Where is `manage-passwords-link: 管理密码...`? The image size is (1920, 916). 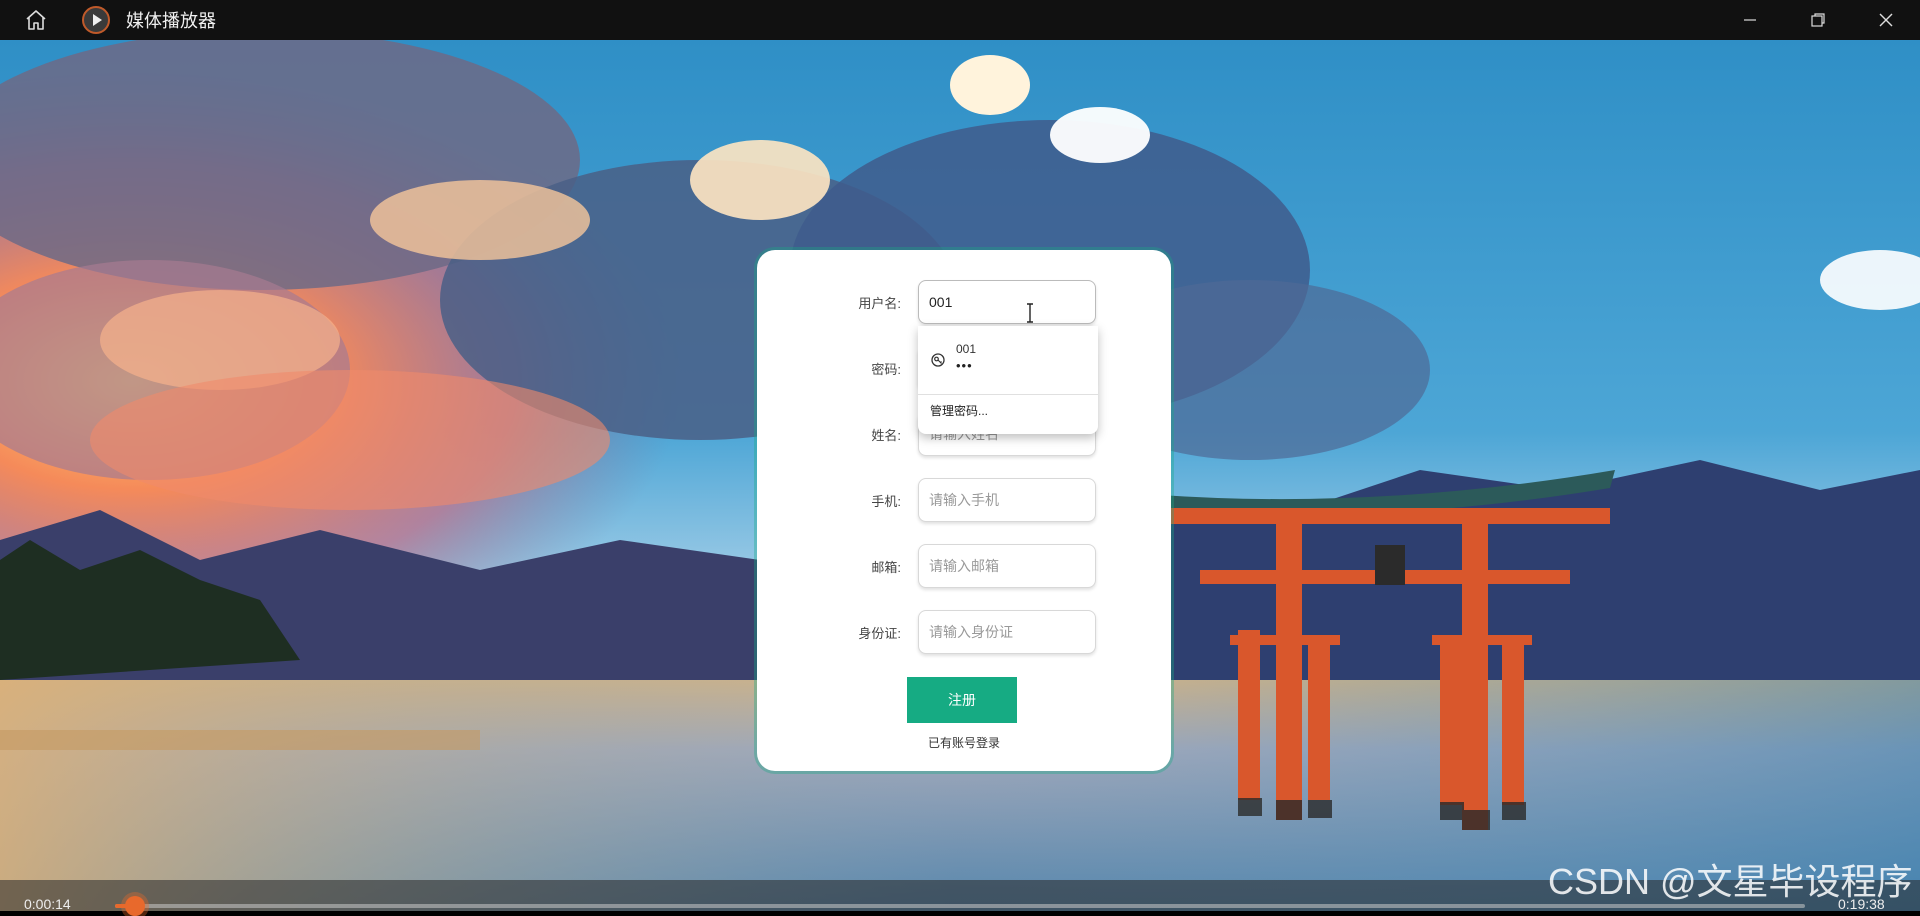
manage-passwords-link: 管理密码... is located at coordinates (959, 410).